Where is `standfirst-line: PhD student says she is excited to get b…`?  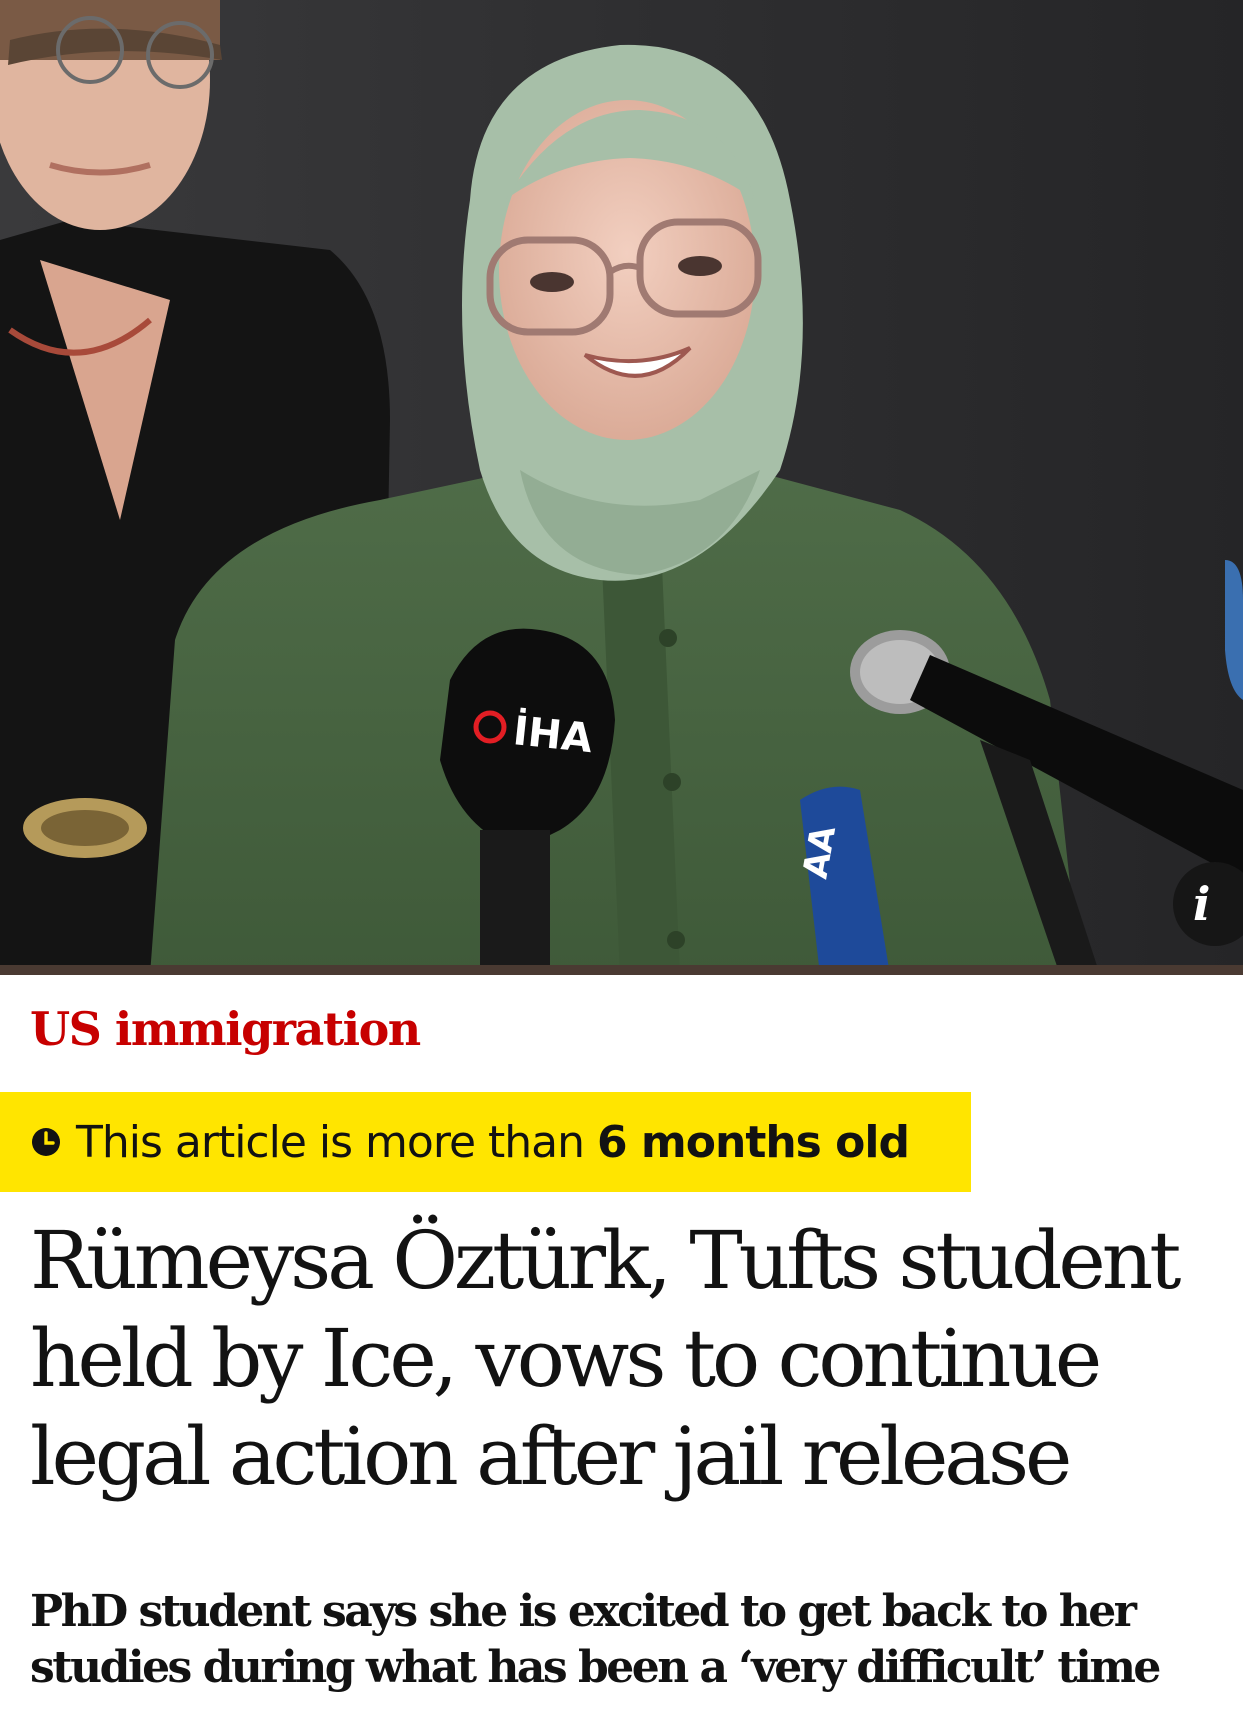
standfirst-line: PhD student says she is excited to get b… is located at coordinates (583, 1611).